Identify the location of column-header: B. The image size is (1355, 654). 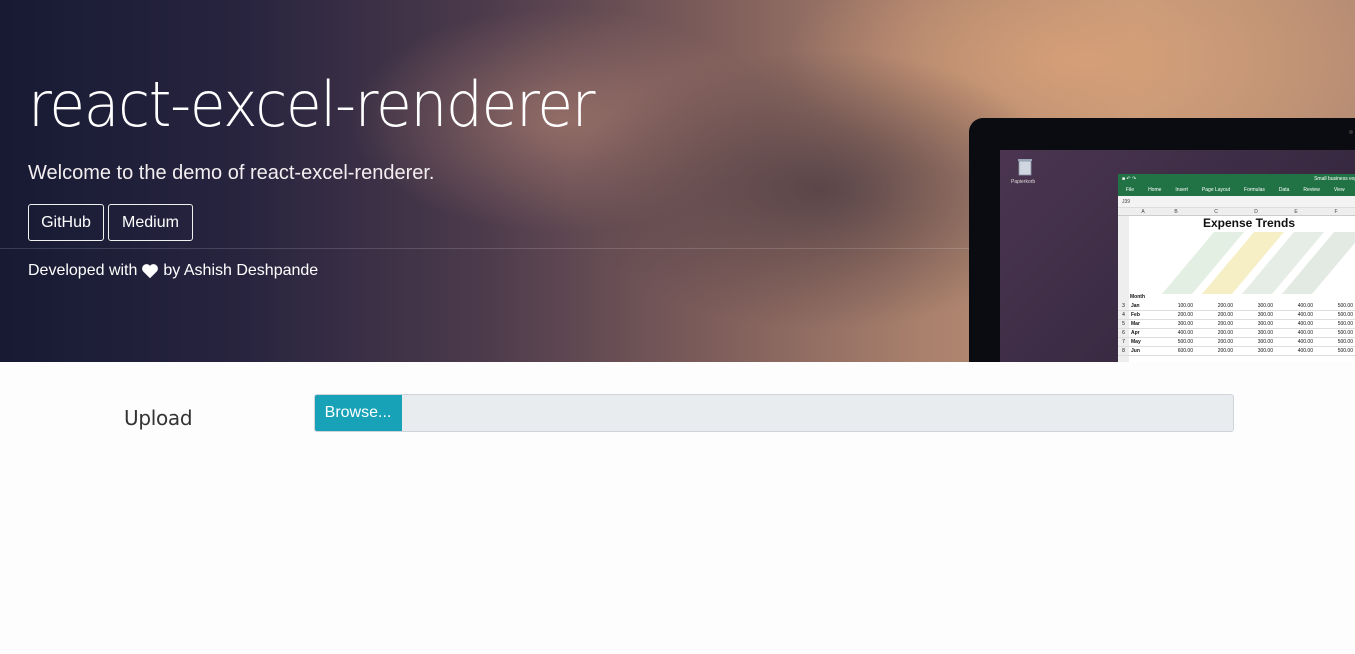
(1176, 212).